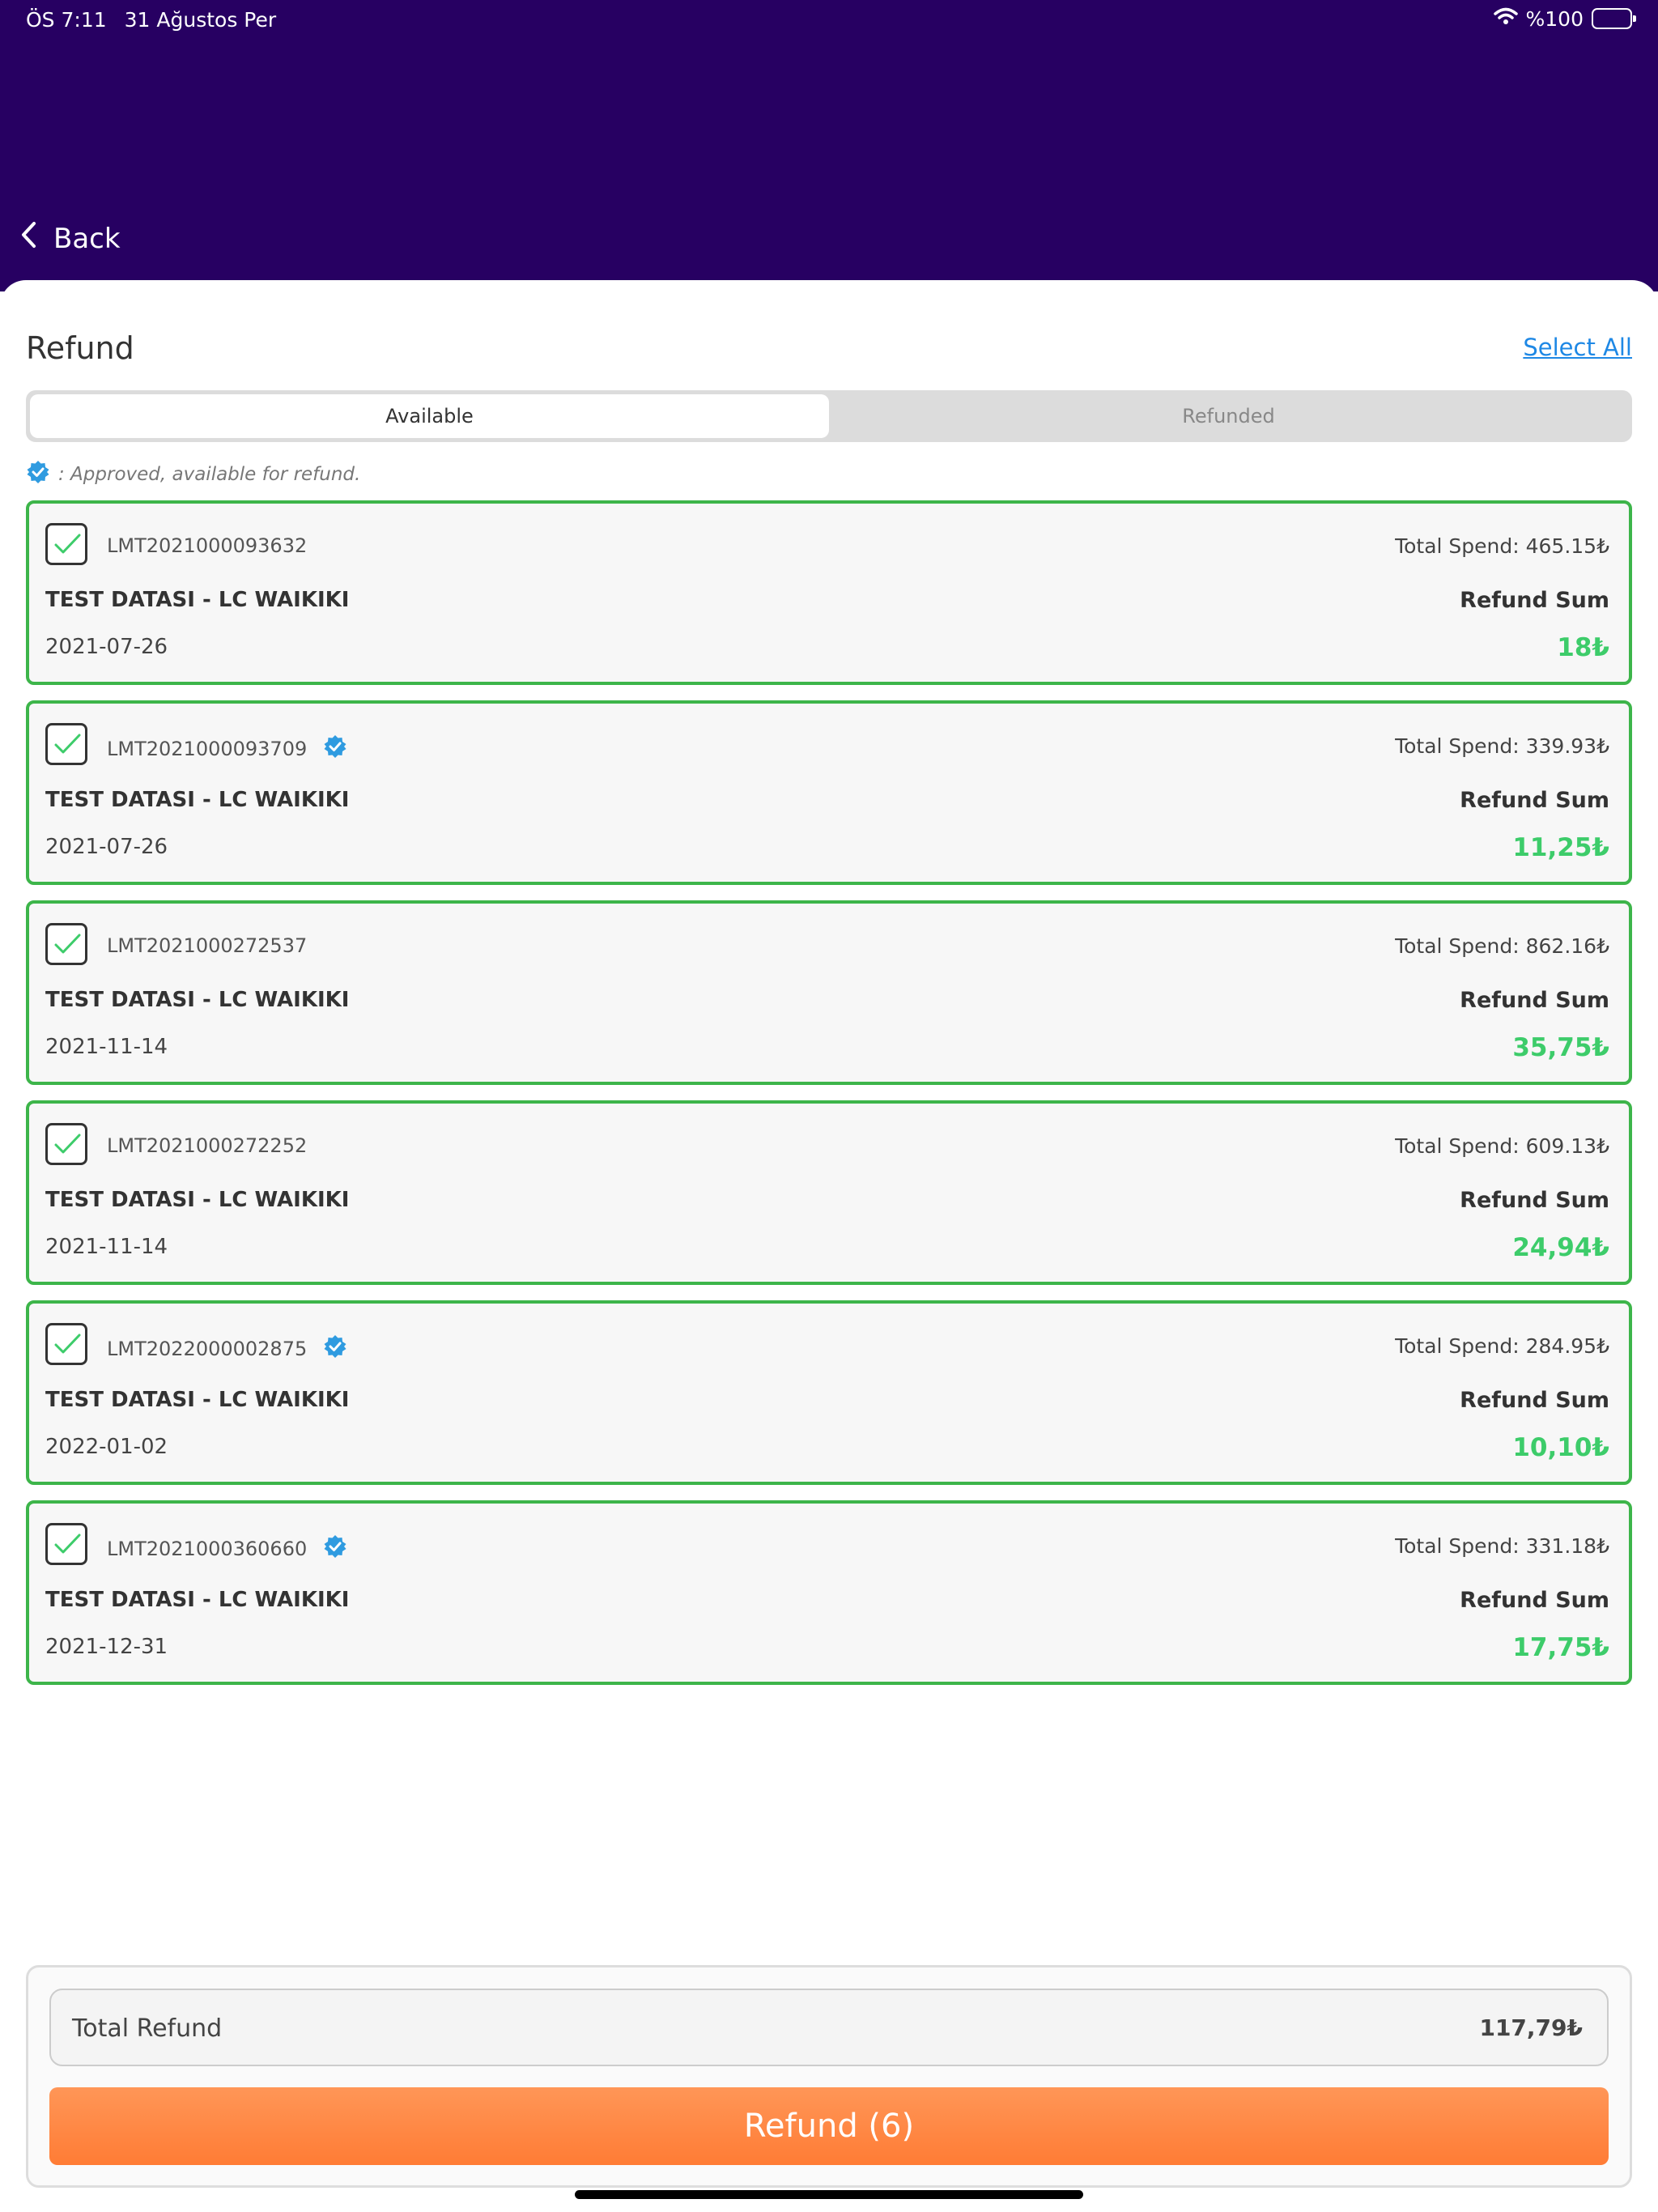 This screenshot has height=2212, width=1658. I want to click on header: ÖS 7:11 31 Ağustos Per %100 Back, so click(829, 145).